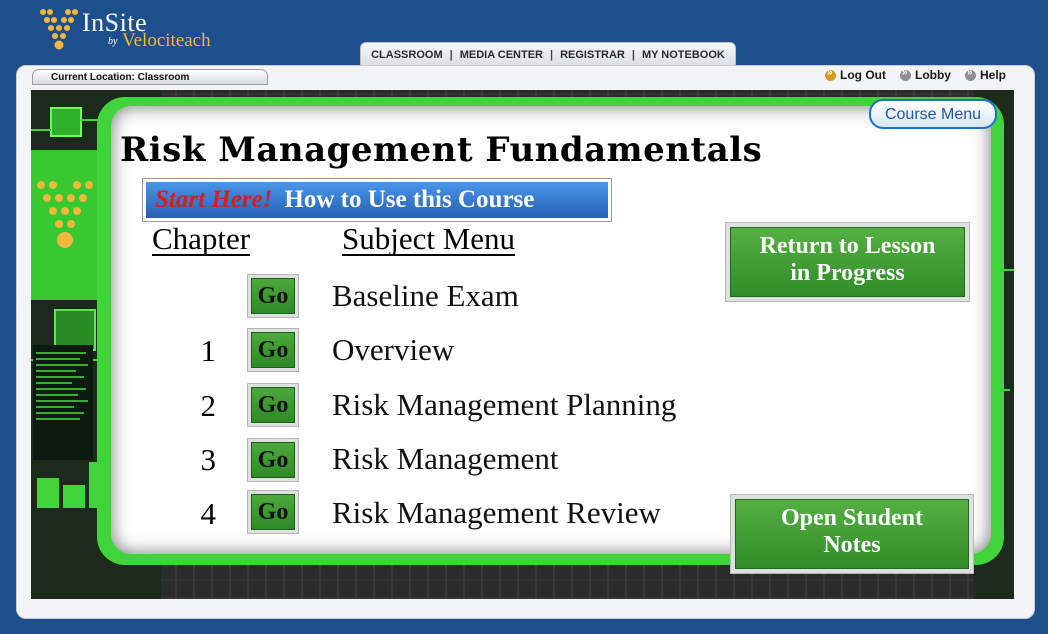 The image size is (1048, 634). I want to click on lobby-label: Lobby, so click(932, 75).